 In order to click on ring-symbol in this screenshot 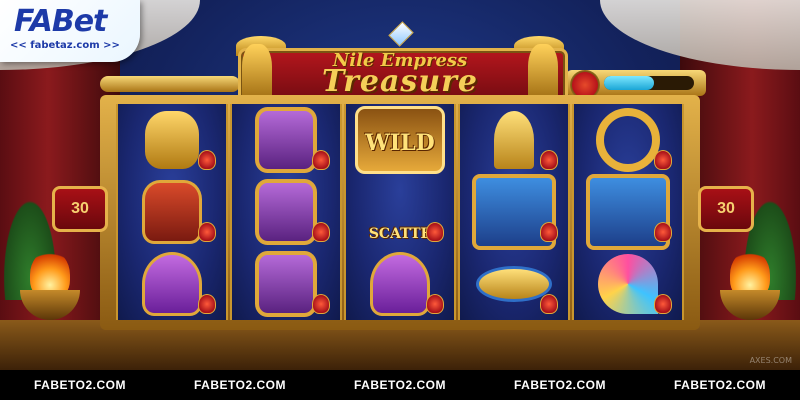, I will do `click(628, 140)`.